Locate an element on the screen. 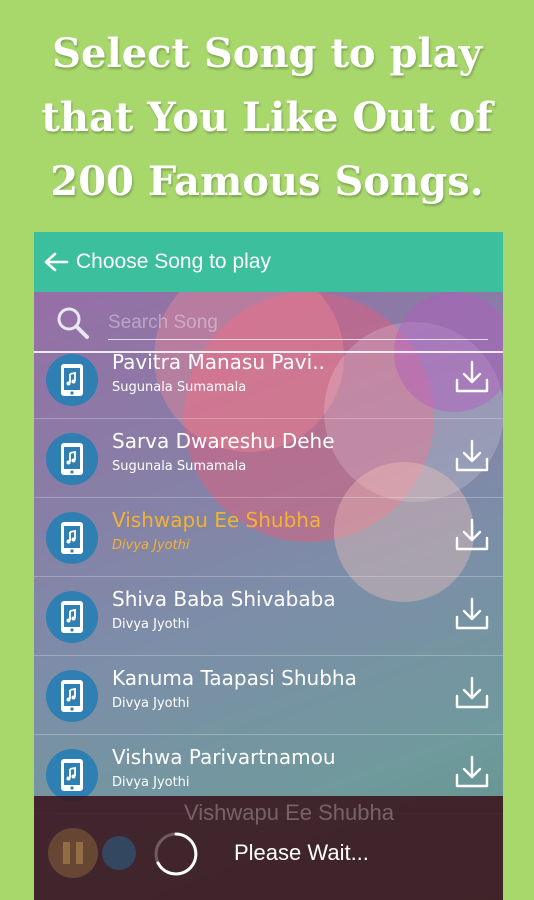  loading-spinner-icon is located at coordinates (176, 854).